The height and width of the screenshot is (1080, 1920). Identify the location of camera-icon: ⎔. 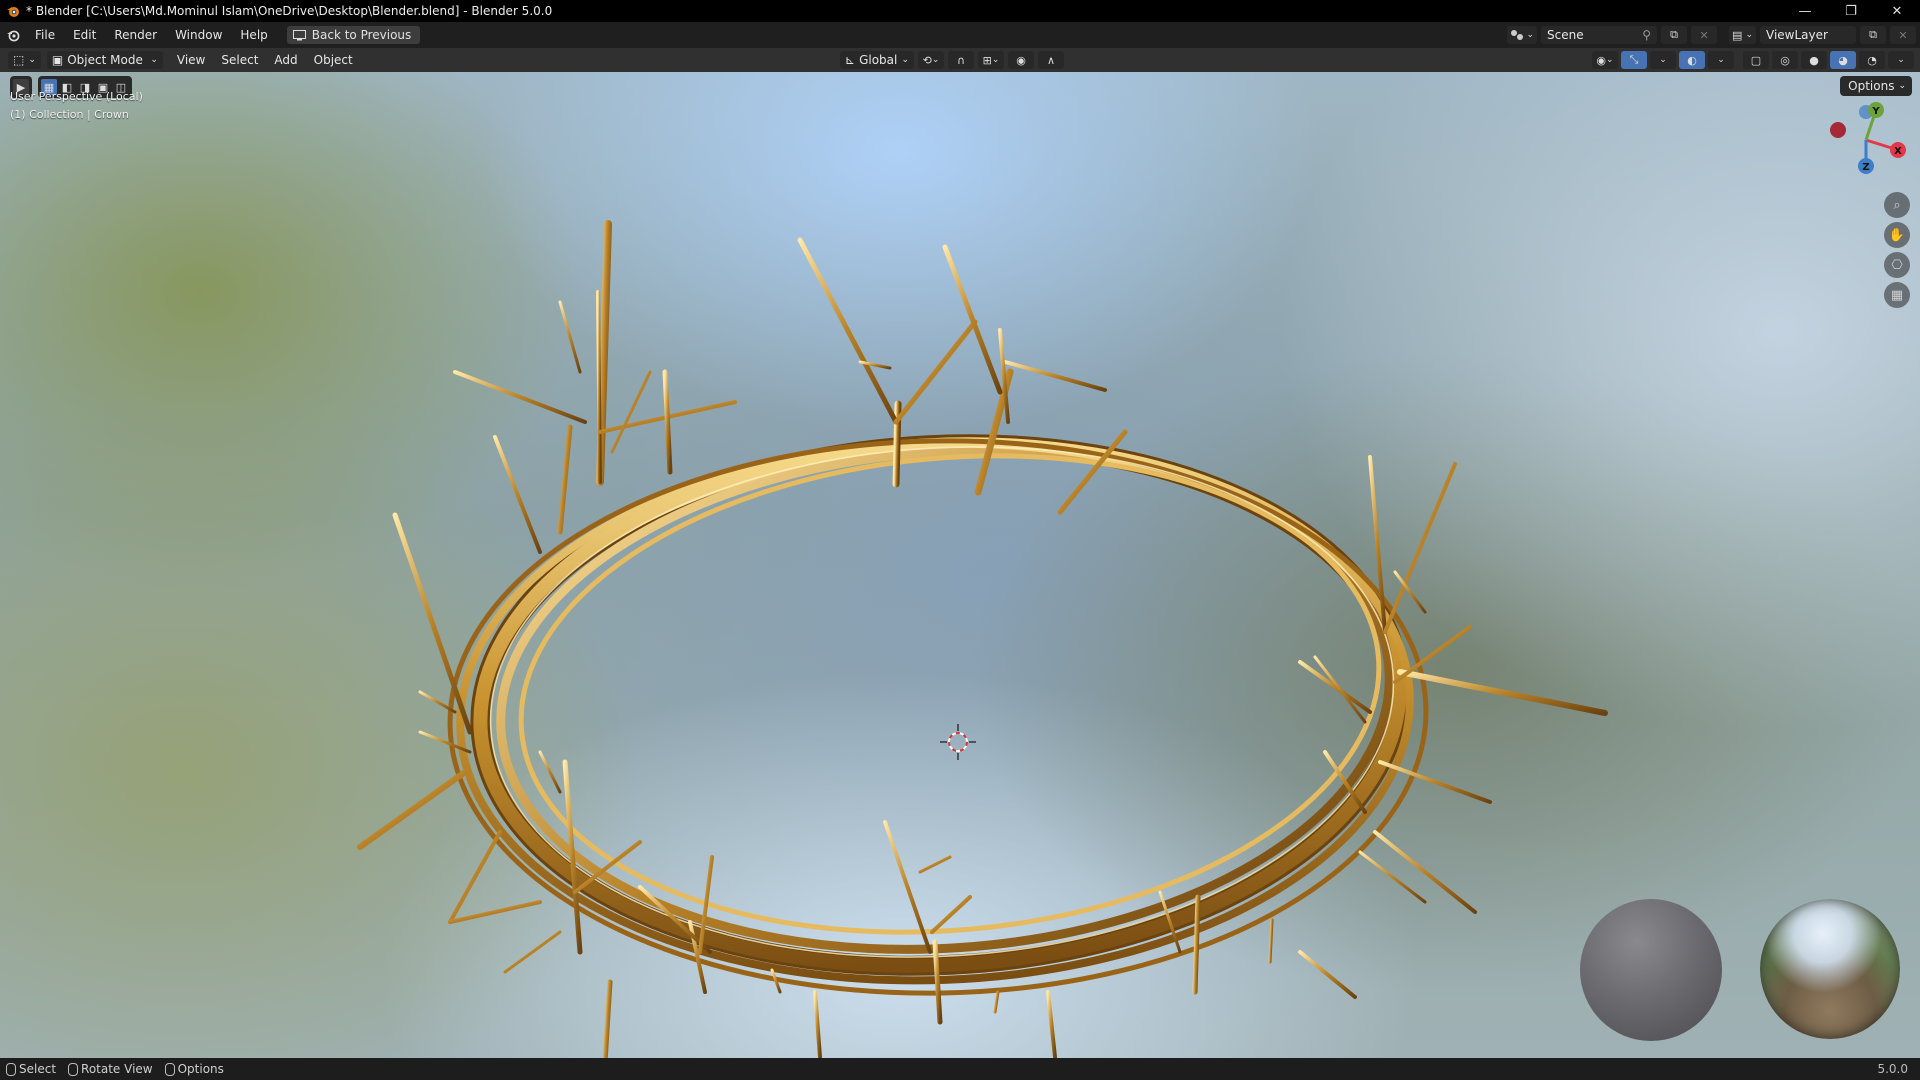
(1897, 265).